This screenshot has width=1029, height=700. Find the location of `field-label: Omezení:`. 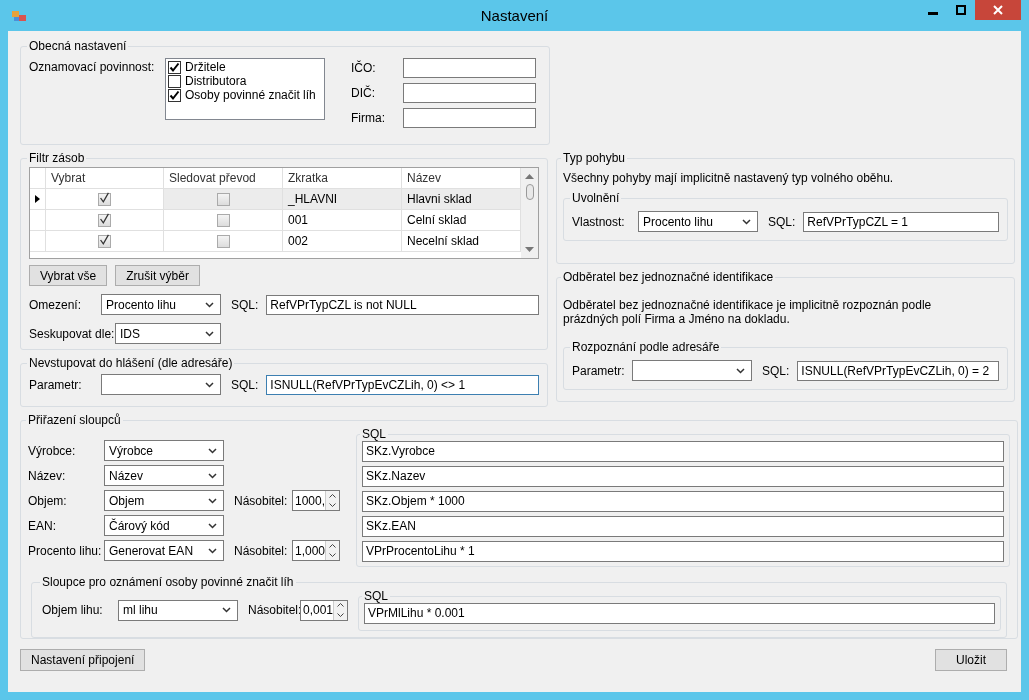

field-label: Omezení: is located at coordinates (56, 304).